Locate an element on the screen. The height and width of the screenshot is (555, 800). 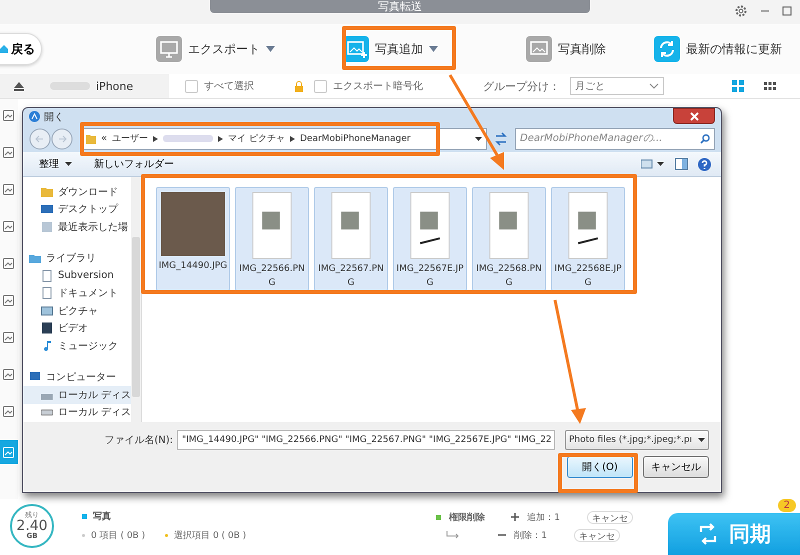
close-icon is located at coordinates (694, 116).